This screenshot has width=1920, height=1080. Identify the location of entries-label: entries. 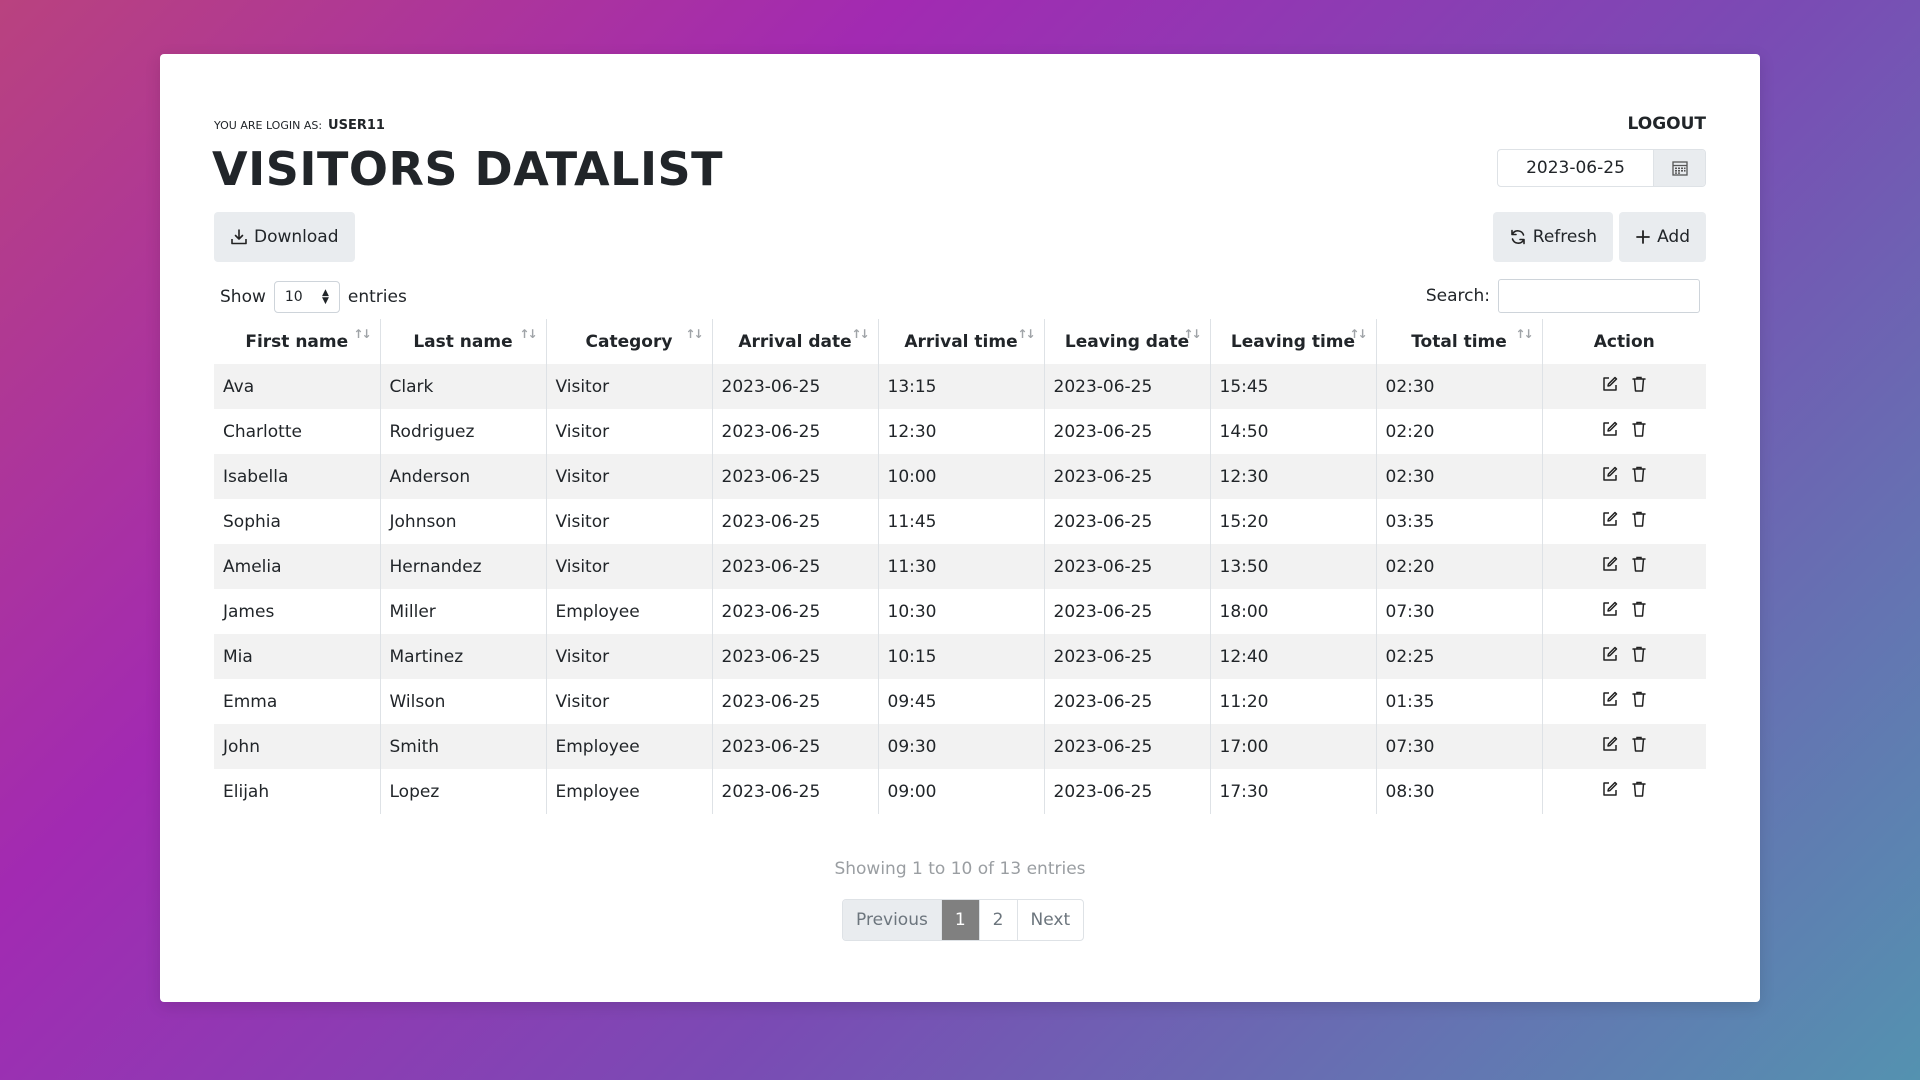
(377, 297).